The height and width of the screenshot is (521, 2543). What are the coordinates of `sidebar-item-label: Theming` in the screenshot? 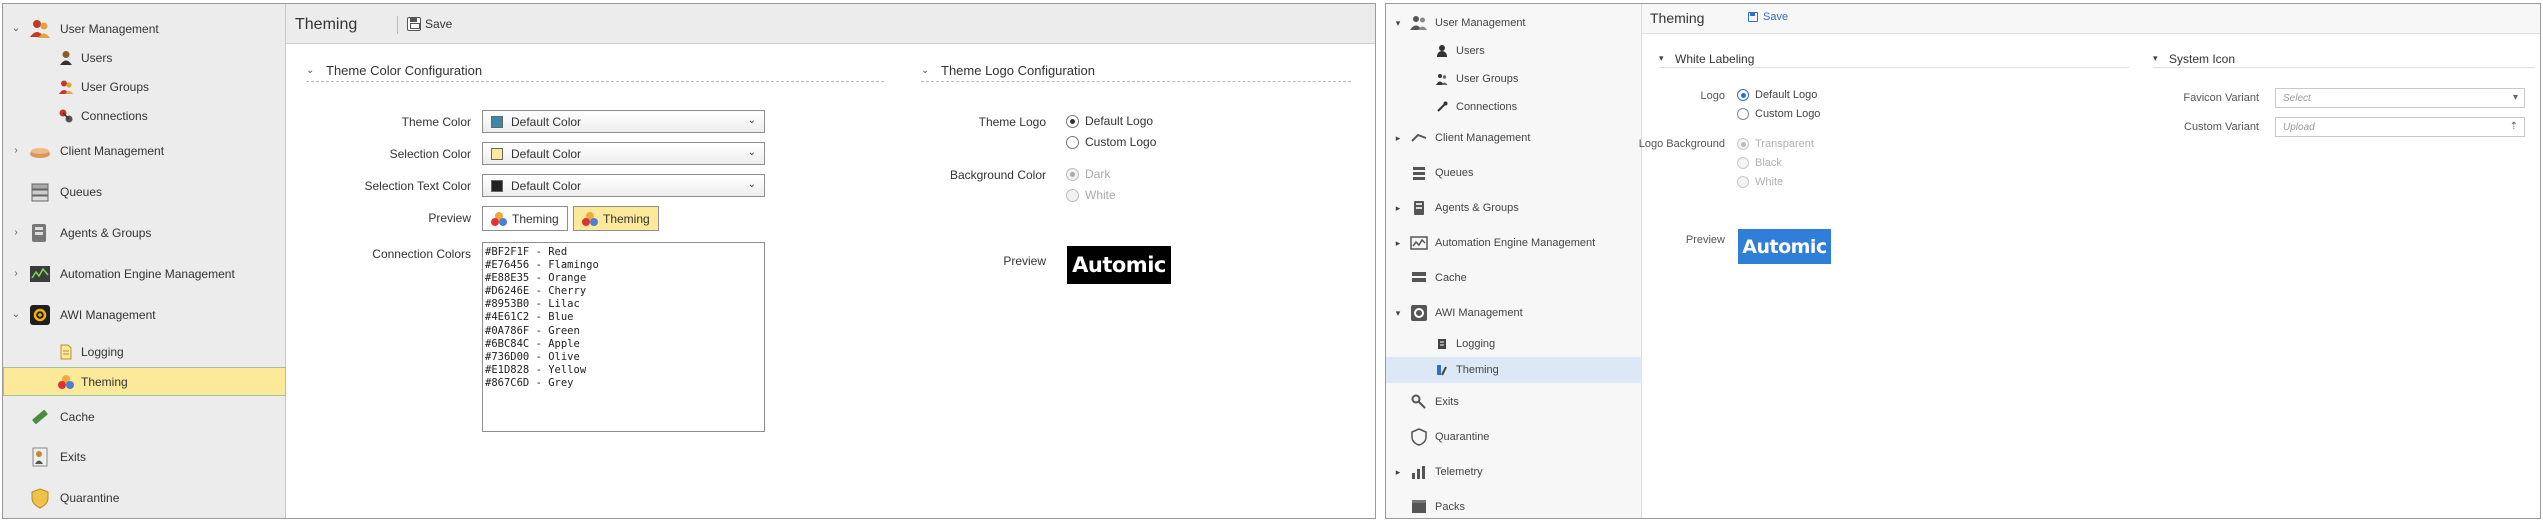 It's located at (104, 381).